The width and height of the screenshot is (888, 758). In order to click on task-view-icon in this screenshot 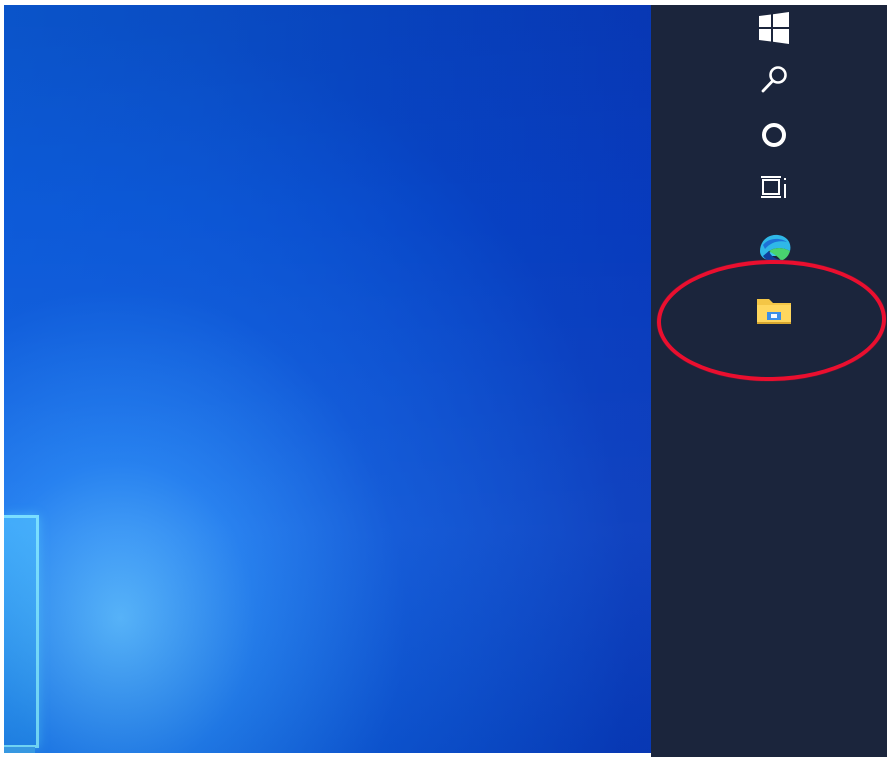, I will do `click(773, 187)`.